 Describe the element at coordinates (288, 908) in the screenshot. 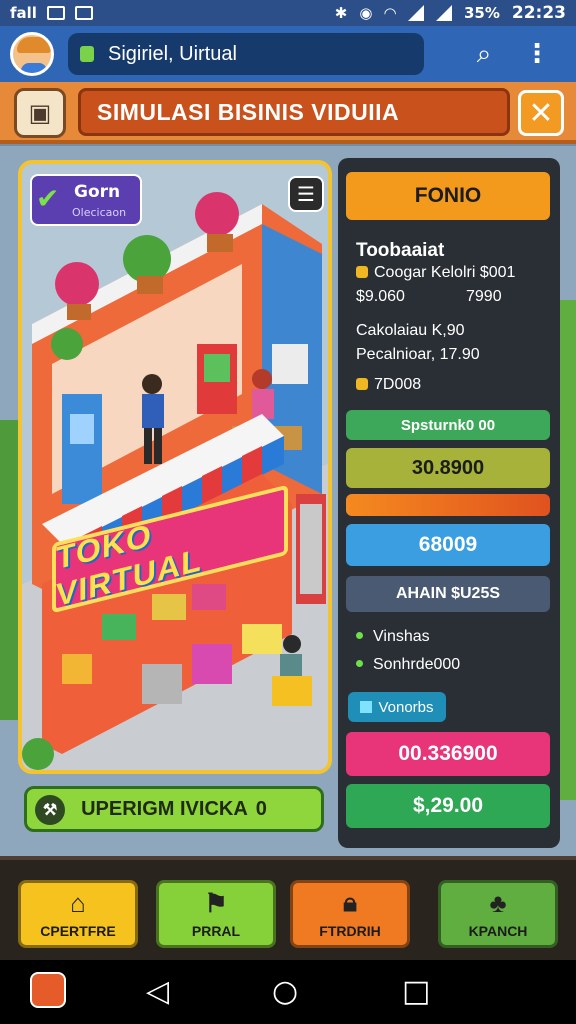

I see `bottom-nav: ⌂ CPERTFRE ⚑ PRRAL 🔒︎ FTRDRIH ♣ KPANCH` at that location.